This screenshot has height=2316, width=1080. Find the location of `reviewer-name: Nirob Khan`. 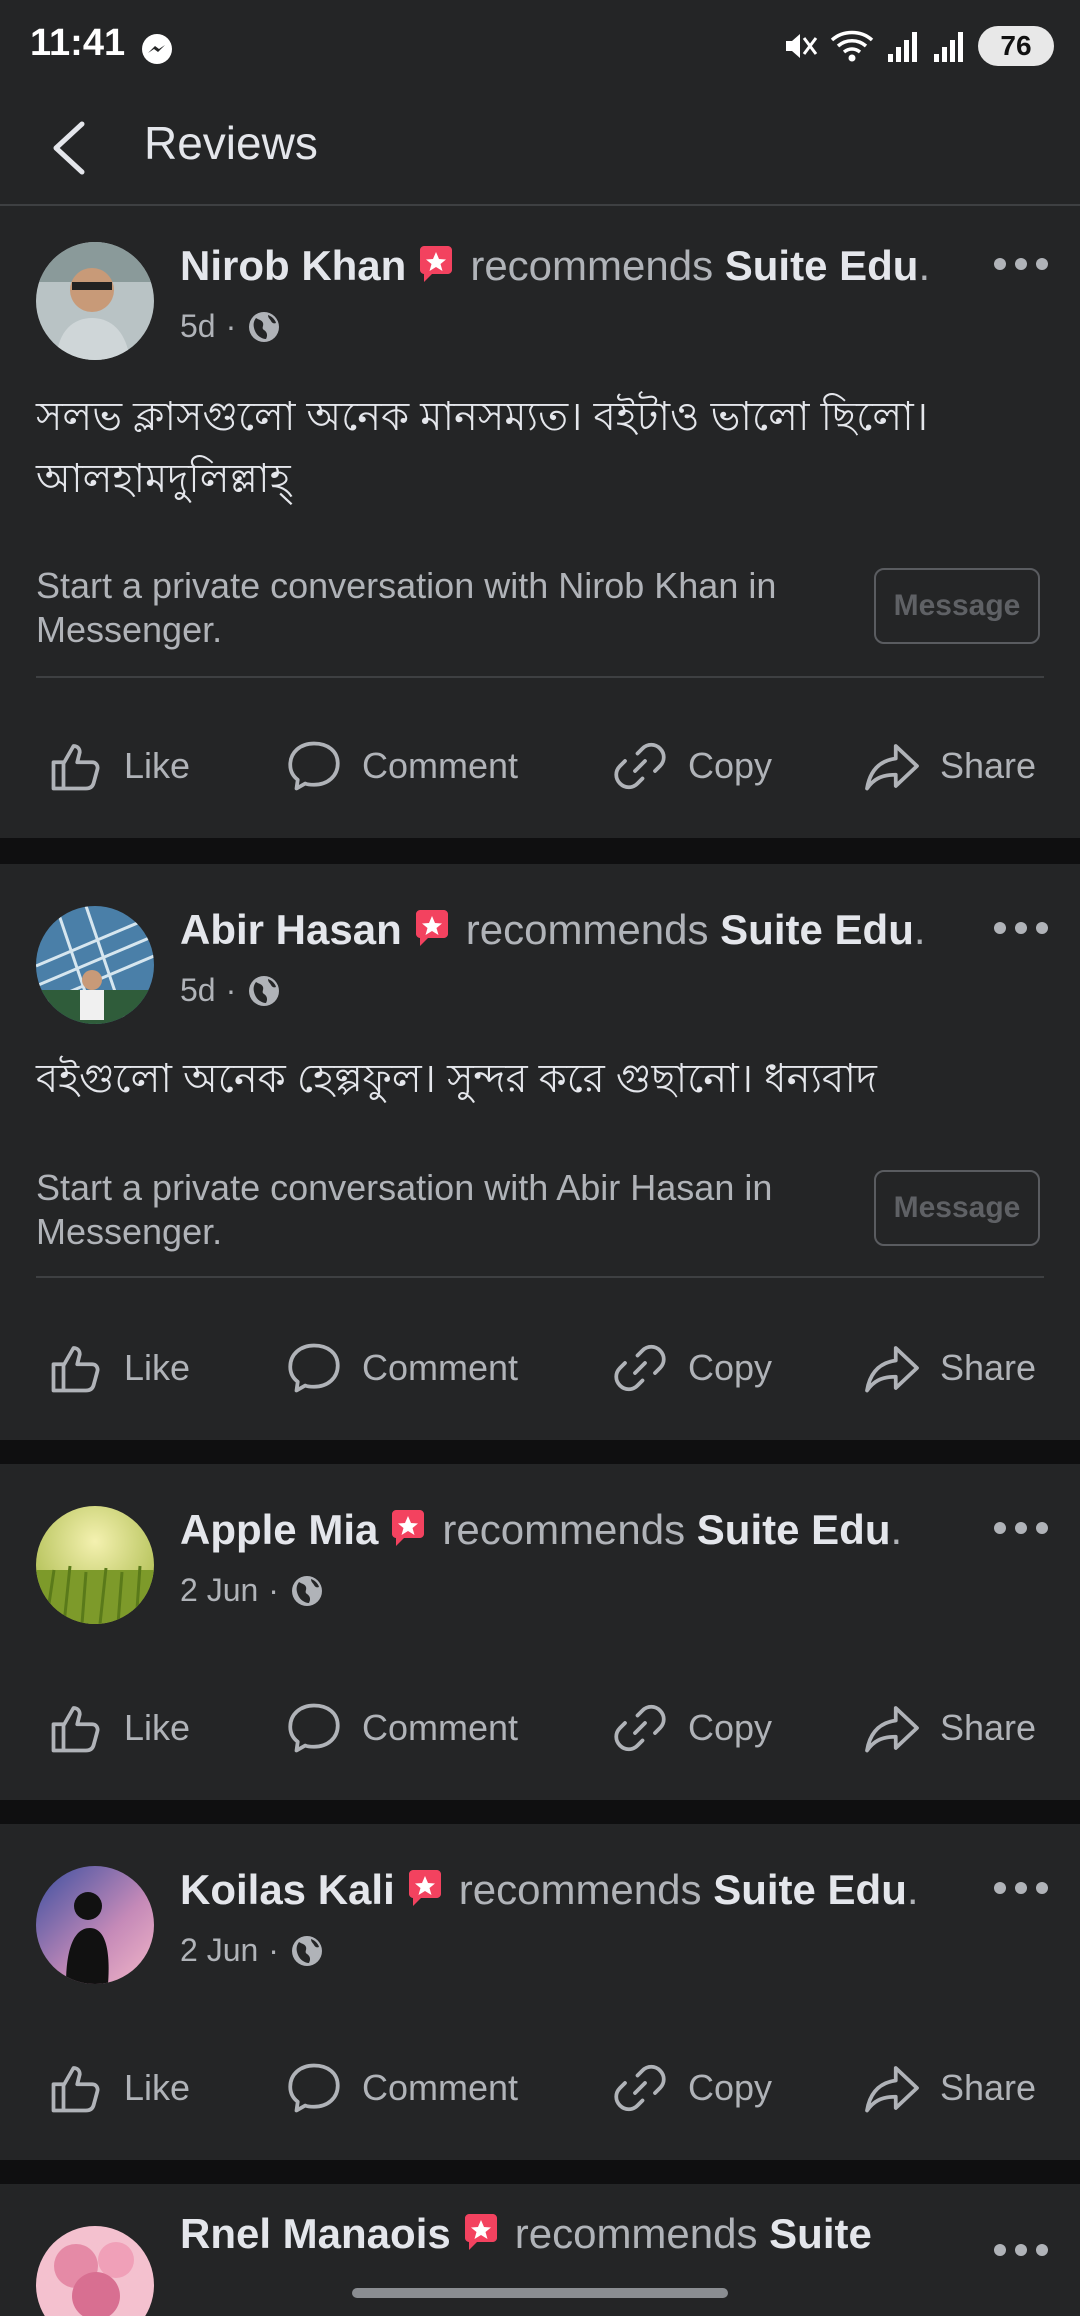

reviewer-name: Nirob Khan is located at coordinates (293, 265).